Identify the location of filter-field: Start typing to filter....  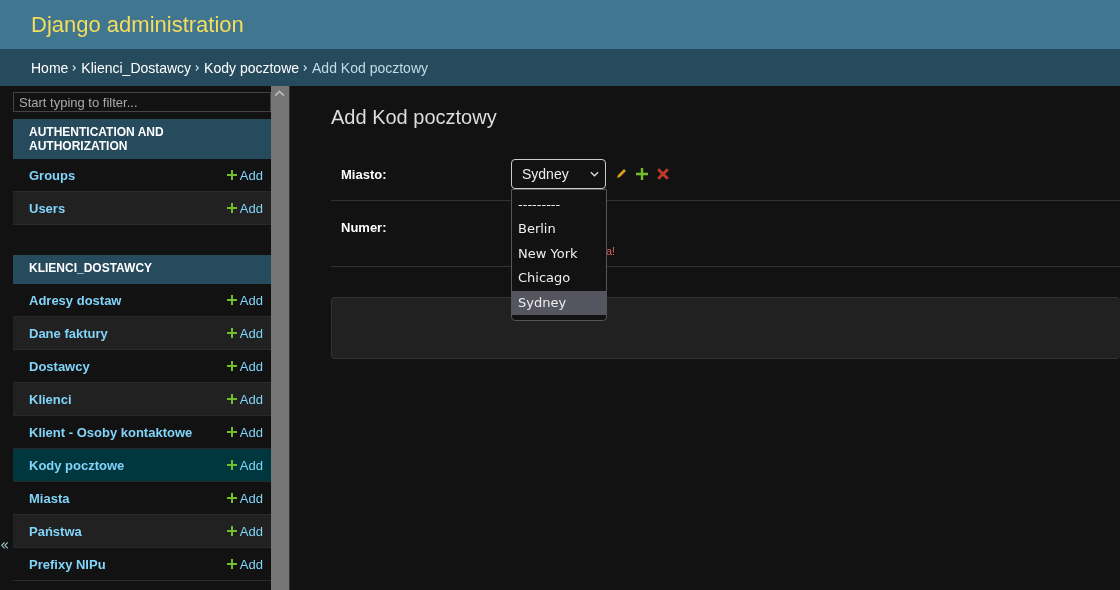
(142, 102).